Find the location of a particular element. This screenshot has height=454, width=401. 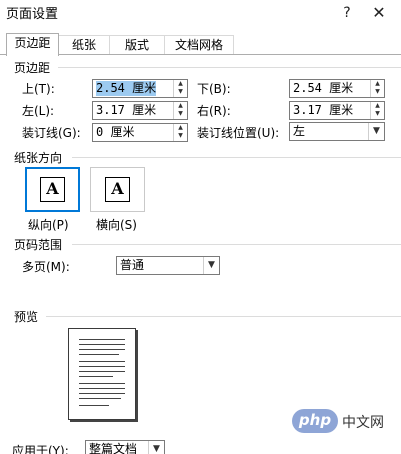

portrait-button: A is located at coordinates (52, 189).